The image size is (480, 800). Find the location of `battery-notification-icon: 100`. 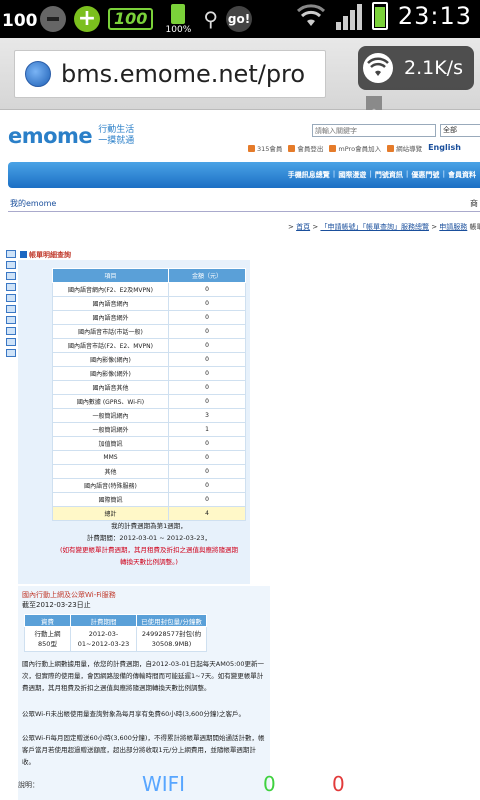

battery-notification-icon: 100 is located at coordinates (20, 19).